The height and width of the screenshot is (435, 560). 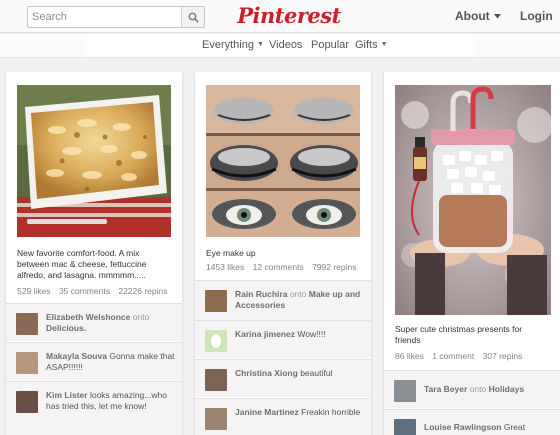 What do you see at coordinates (462, 427) in the screenshot?
I see `user-name: Louise Rawlingson` at bounding box center [462, 427].